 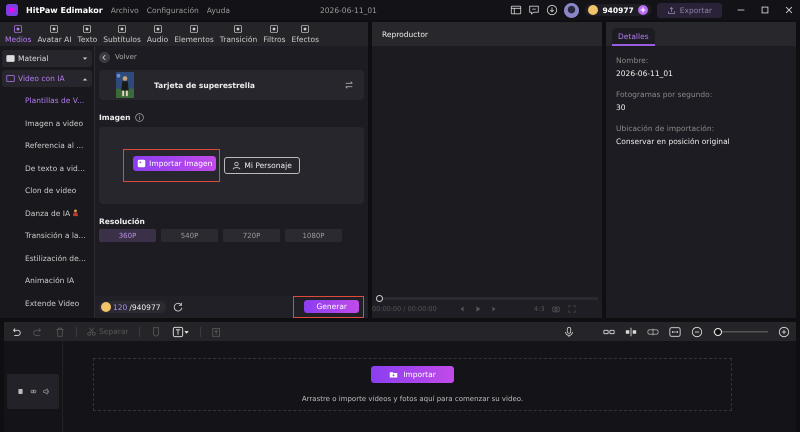 I want to click on avatar-icon, so click(x=572, y=10).